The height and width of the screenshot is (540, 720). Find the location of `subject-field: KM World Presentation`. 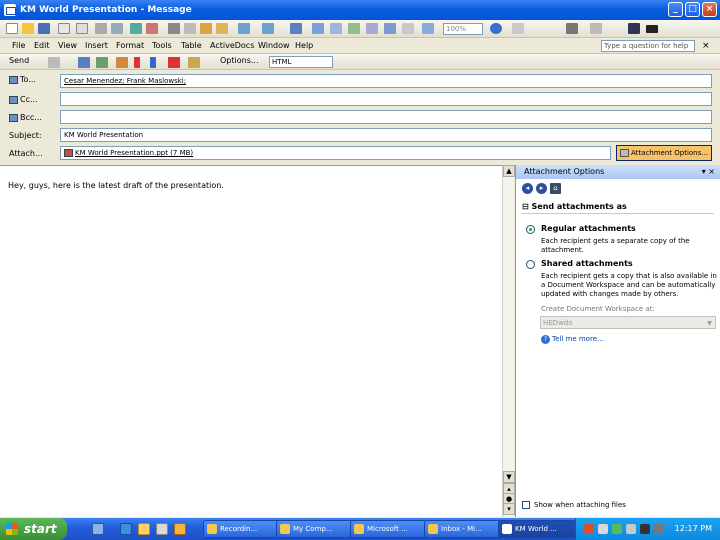

subject-field: KM World Presentation is located at coordinates (386, 135).